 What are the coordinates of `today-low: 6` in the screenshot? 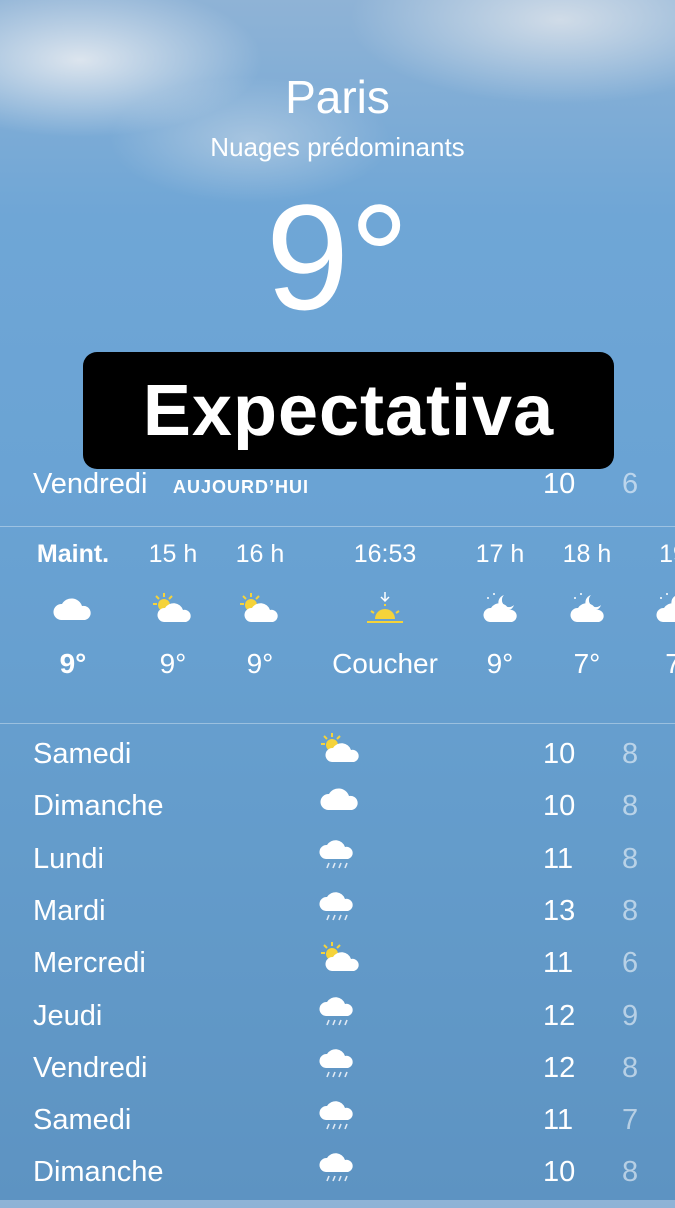 It's located at (630, 484).